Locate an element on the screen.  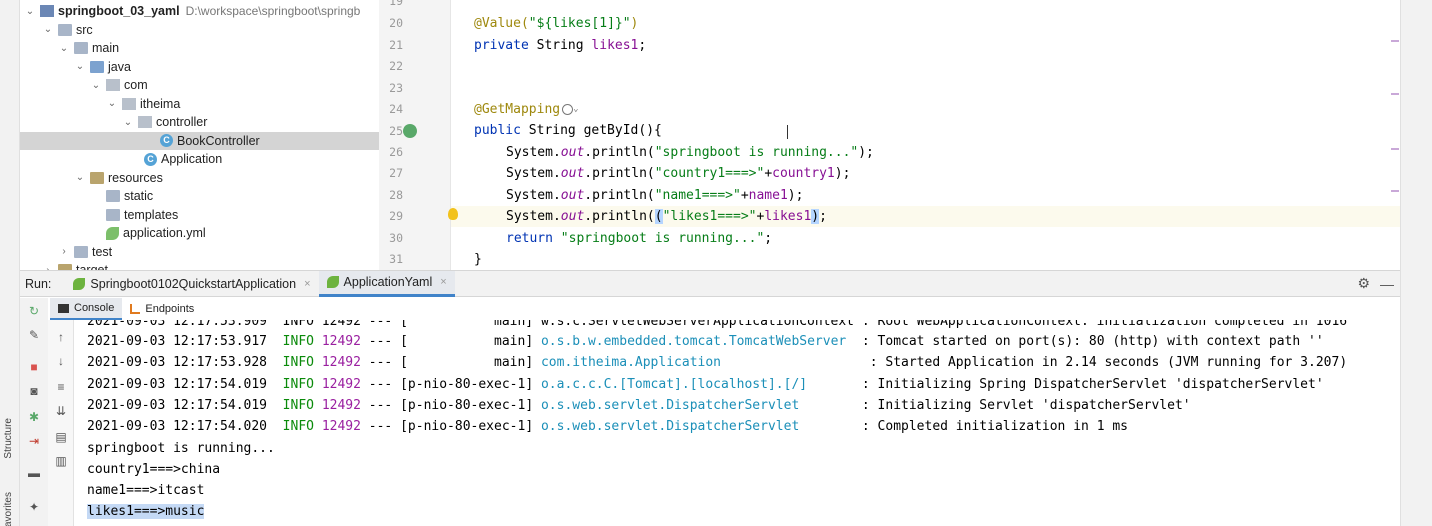
run-label: Run: is located at coordinates (38, 283).